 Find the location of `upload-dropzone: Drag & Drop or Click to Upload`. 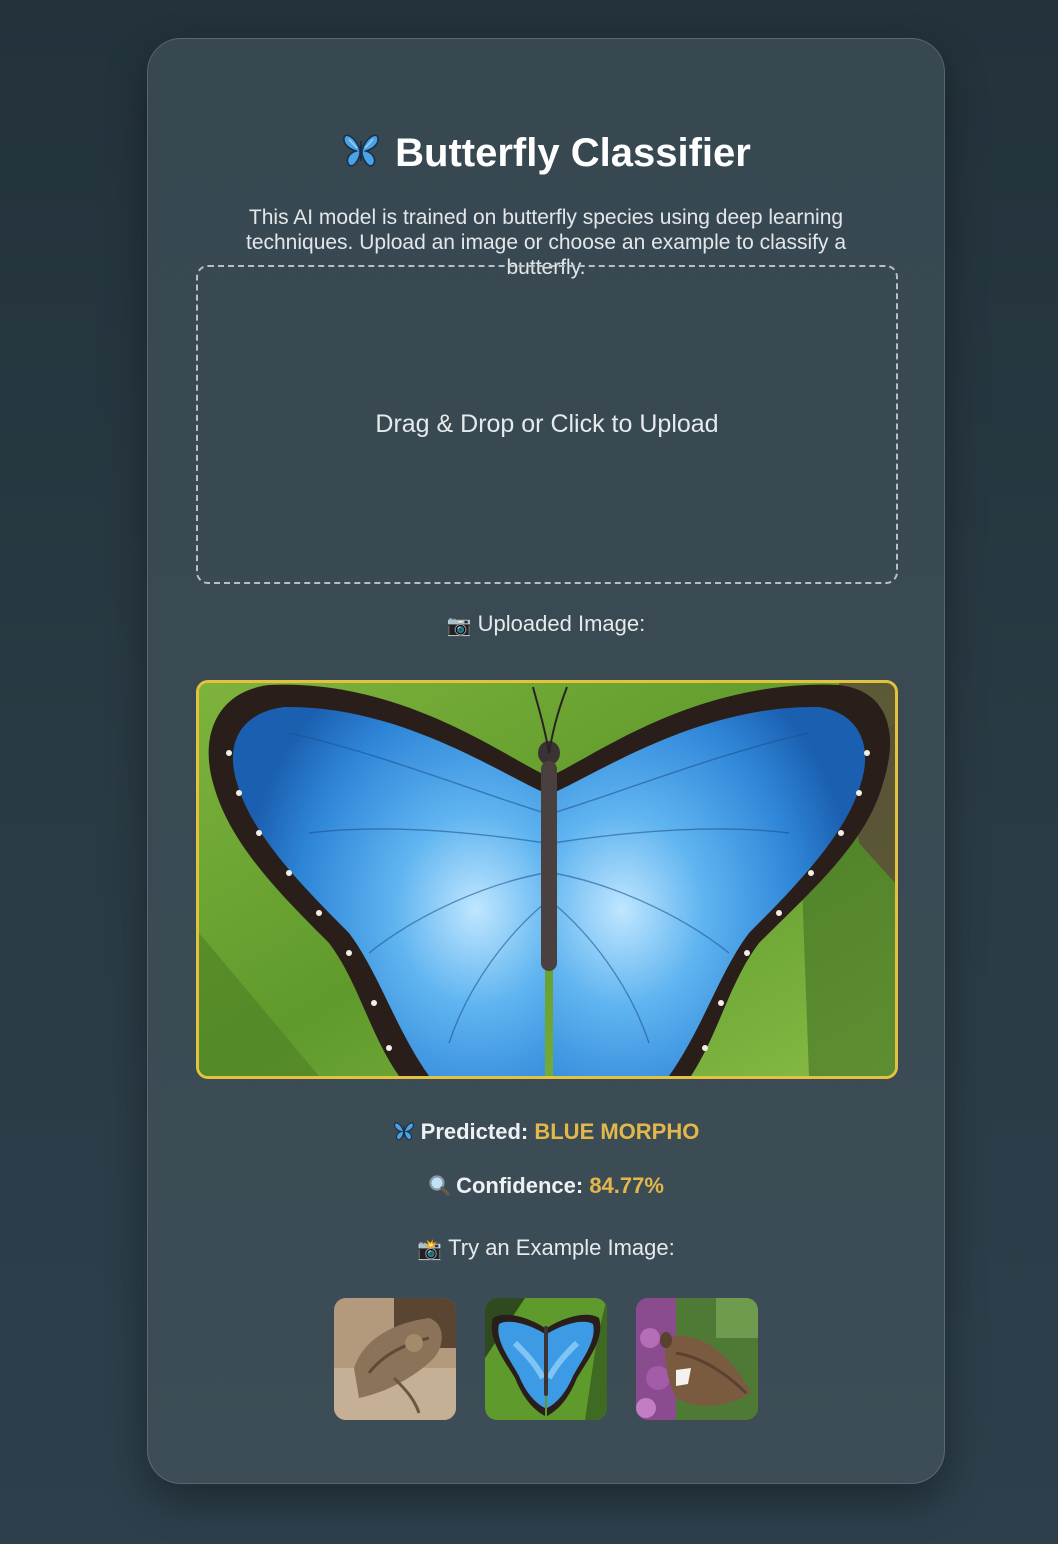

upload-dropzone: Drag & Drop or Click to Upload is located at coordinates (547, 424).